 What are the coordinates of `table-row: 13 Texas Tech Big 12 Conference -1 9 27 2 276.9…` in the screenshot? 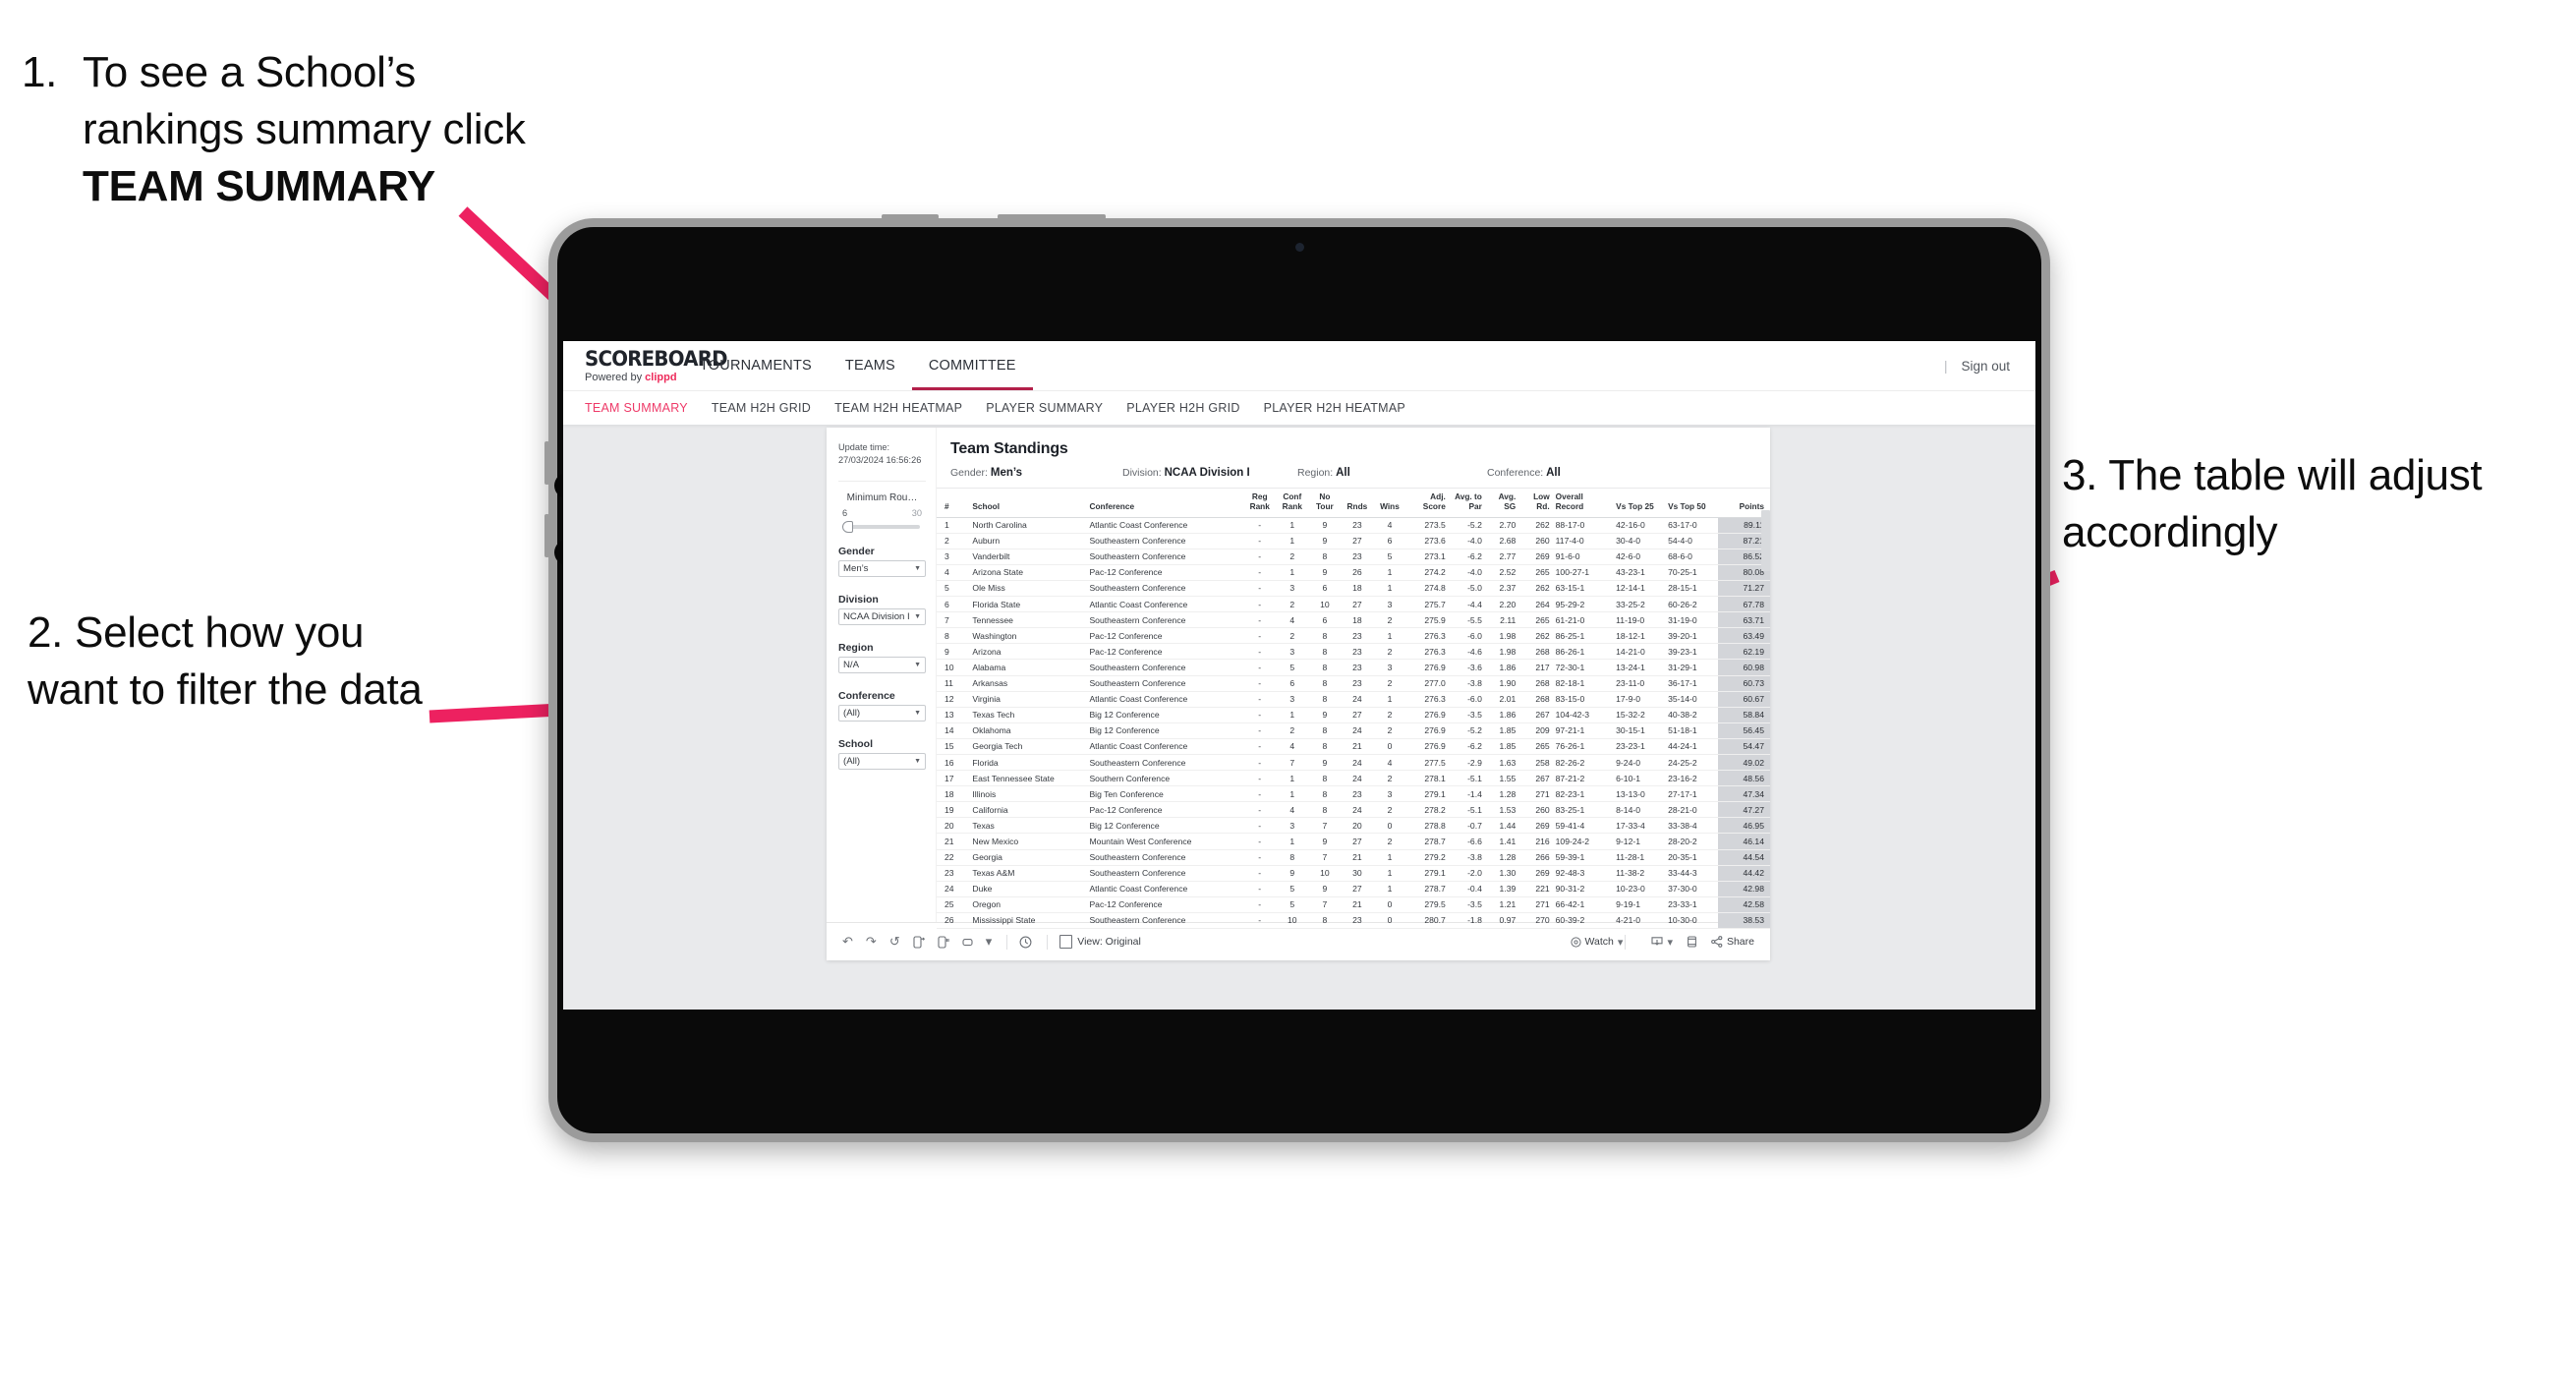 It's located at (1353, 715).